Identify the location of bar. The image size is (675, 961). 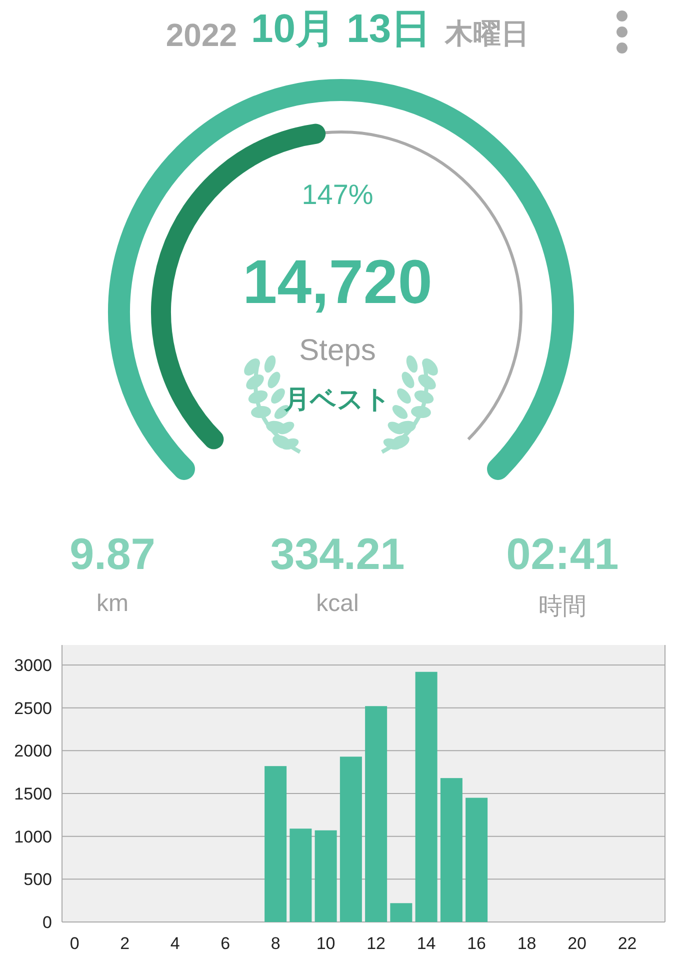
(401, 912).